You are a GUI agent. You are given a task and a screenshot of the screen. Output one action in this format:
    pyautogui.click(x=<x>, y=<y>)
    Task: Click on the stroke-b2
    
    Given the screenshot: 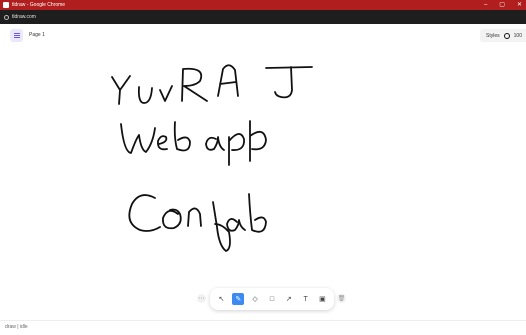 What is the action you would take?
    pyautogui.click(x=257, y=213)
    